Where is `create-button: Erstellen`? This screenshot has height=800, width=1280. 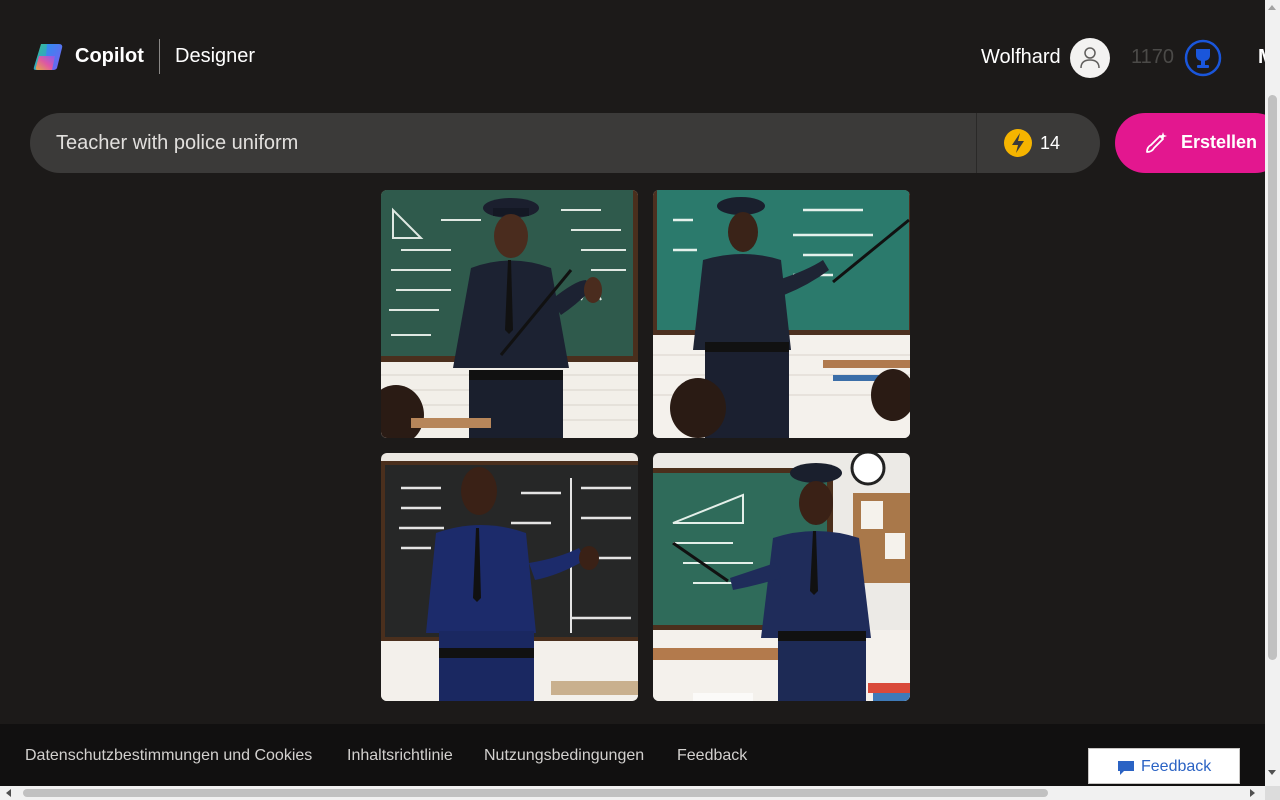
create-button: Erstellen is located at coordinates (1197, 143).